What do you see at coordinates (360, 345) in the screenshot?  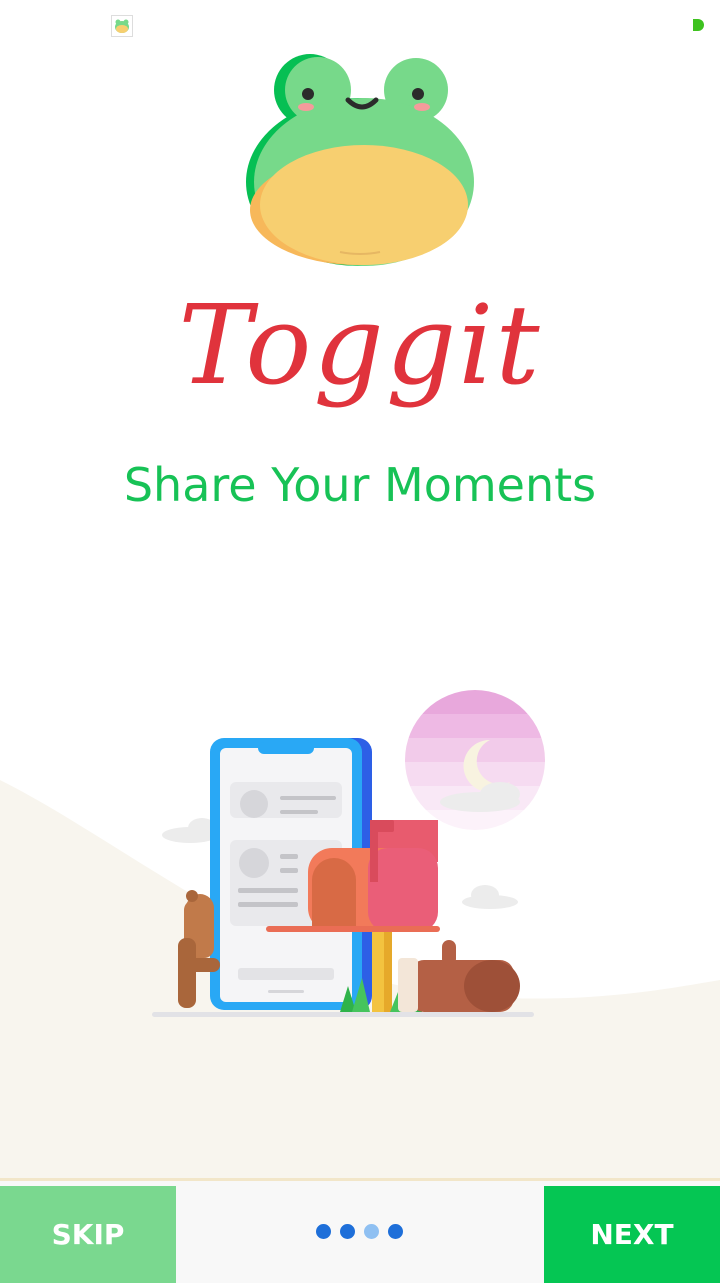 I see `app-name: Toggit` at bounding box center [360, 345].